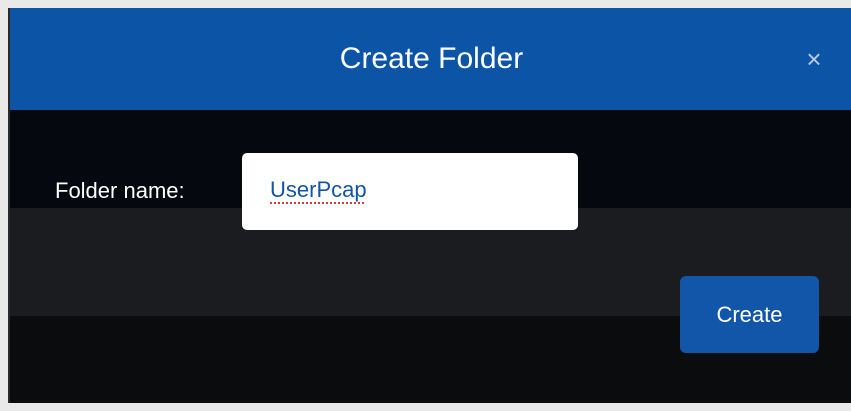 The width and height of the screenshot is (851, 411). I want to click on folder-name-value: UserPcap, so click(318, 189).